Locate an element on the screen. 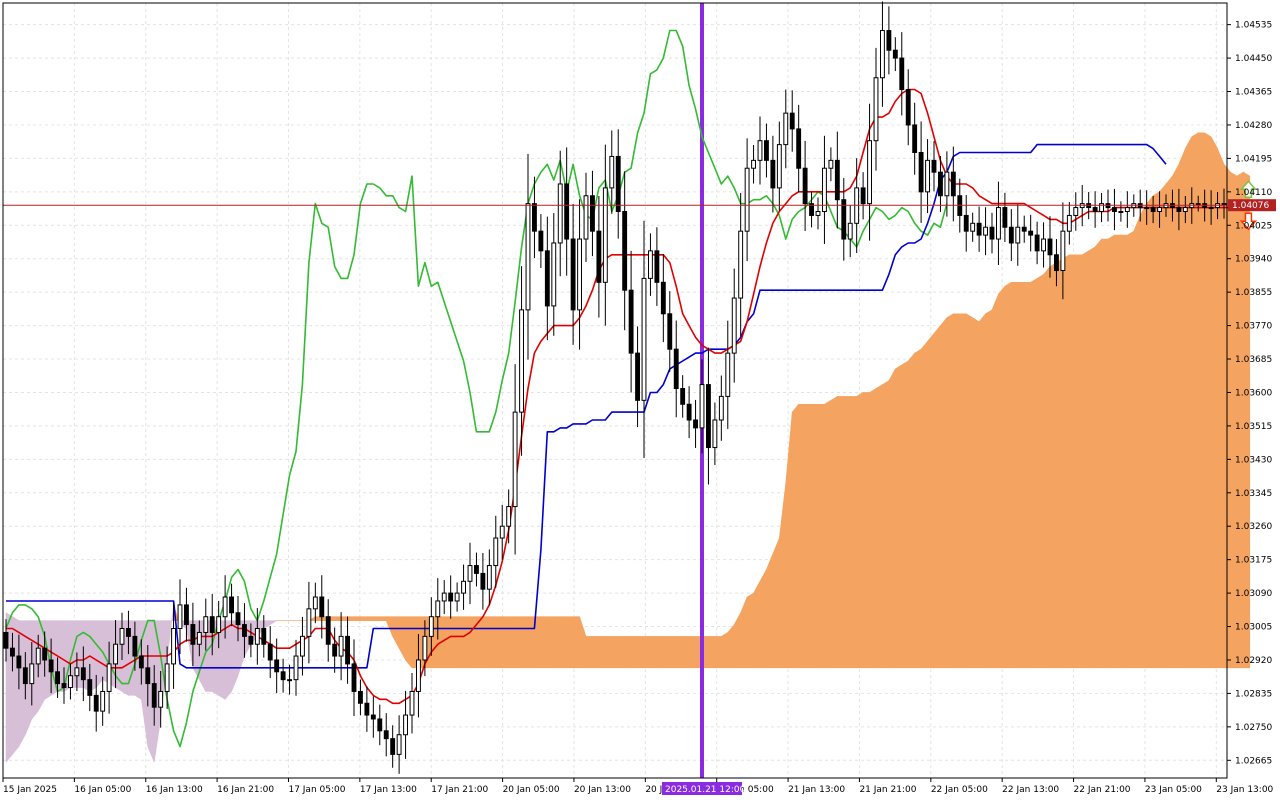  price-tick-label: 1.04365 is located at coordinates (1253, 93).